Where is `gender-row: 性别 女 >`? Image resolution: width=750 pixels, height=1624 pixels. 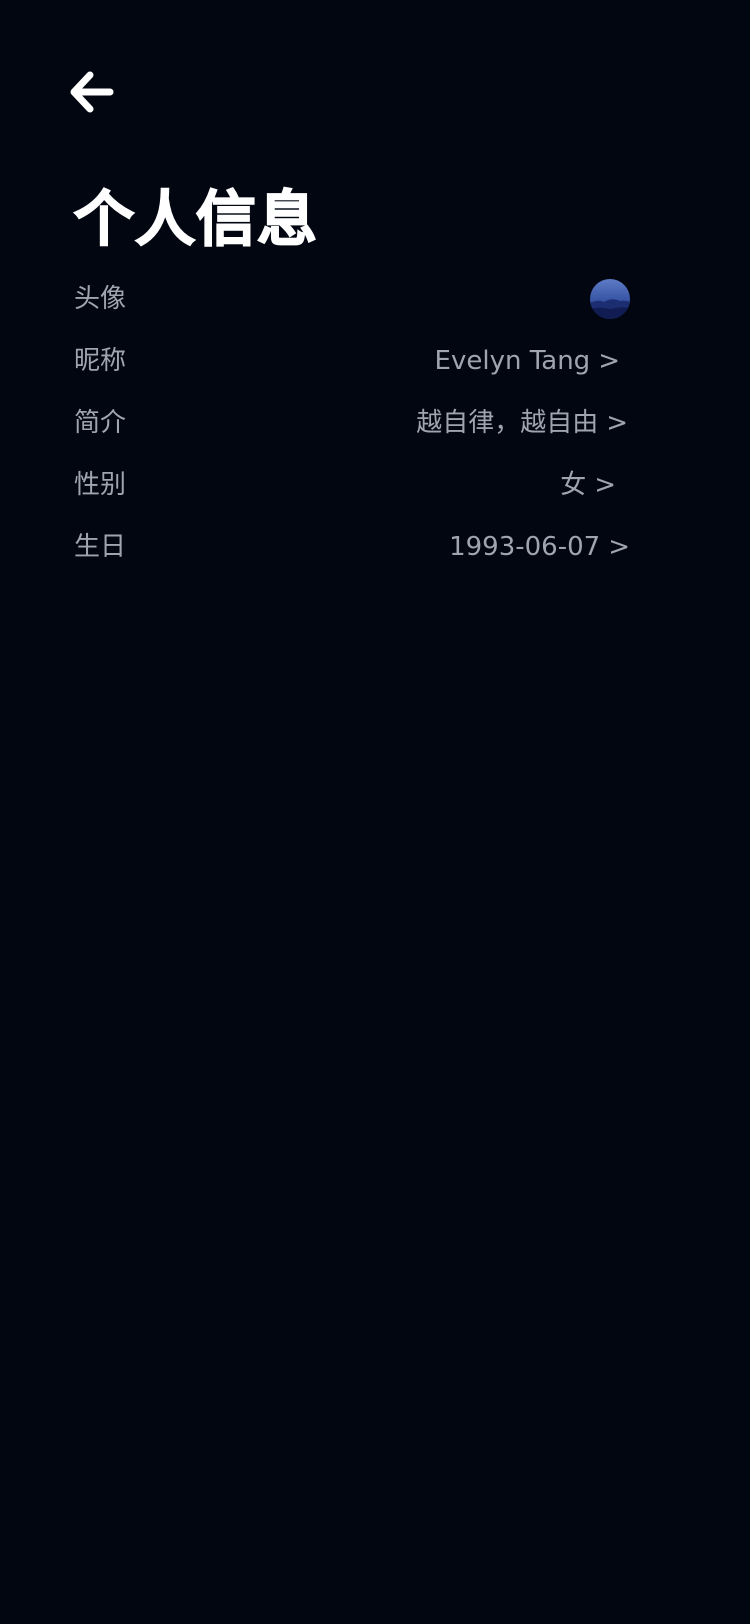
gender-row: 性别 女 > is located at coordinates (352, 485).